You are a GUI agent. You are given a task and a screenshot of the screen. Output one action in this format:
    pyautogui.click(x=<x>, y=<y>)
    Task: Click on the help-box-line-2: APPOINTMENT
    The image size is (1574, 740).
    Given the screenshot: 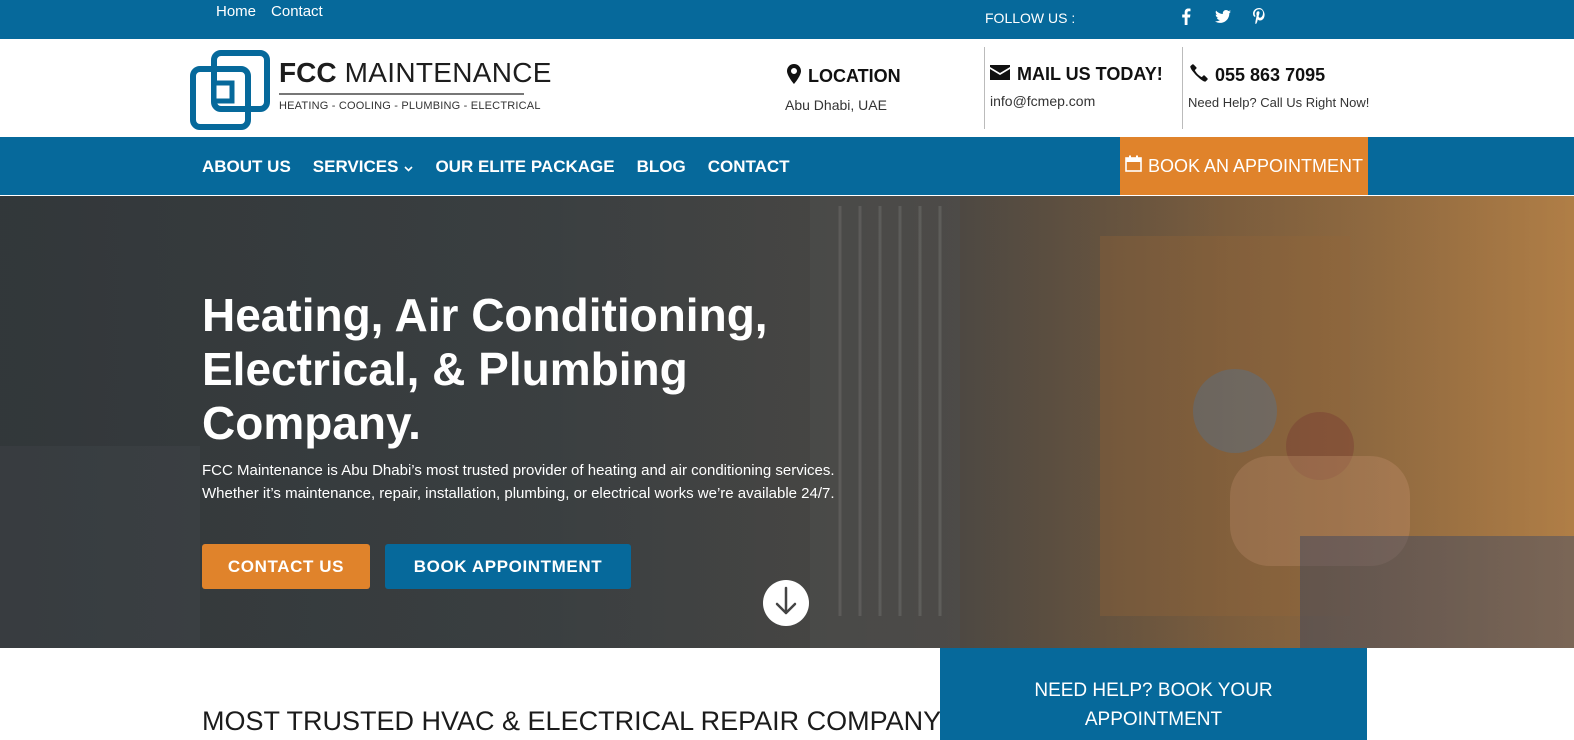 What is the action you would take?
    pyautogui.click(x=1153, y=719)
    